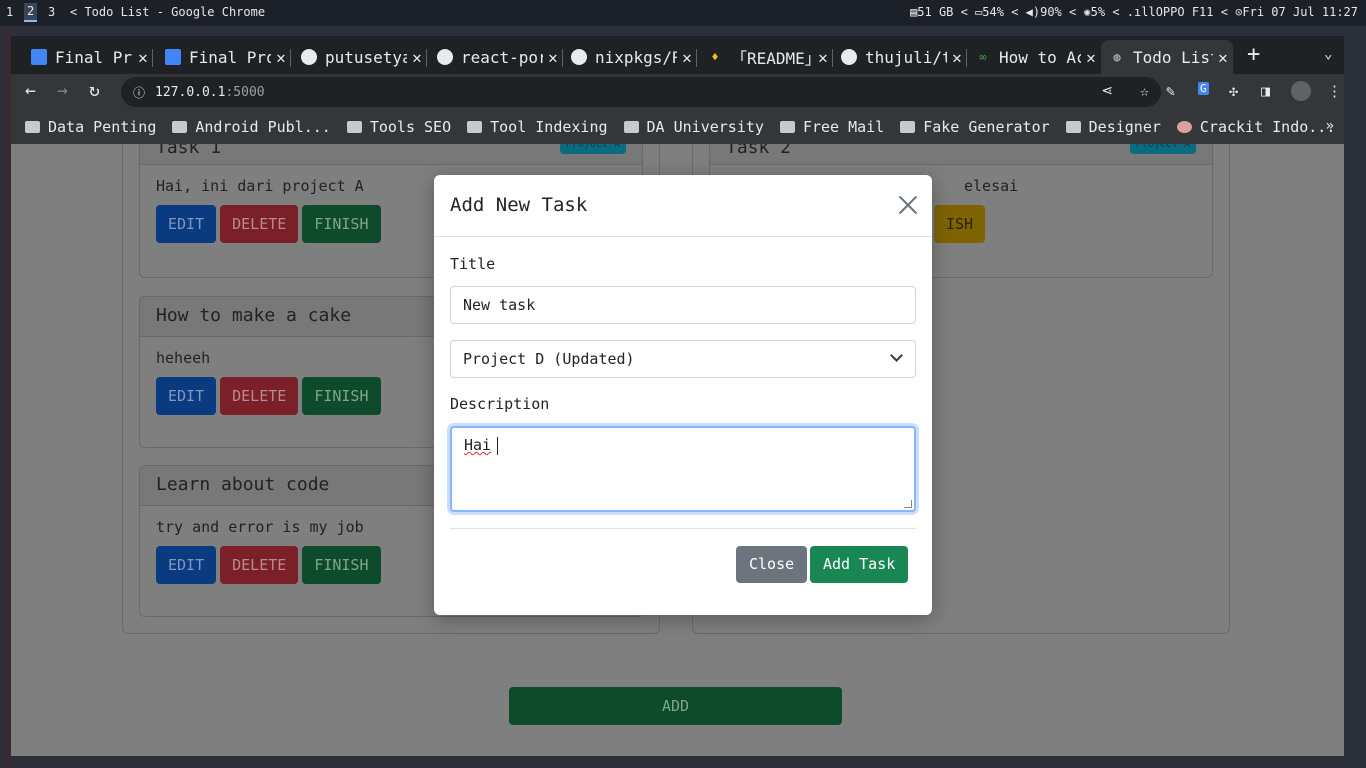 Image resolution: width=1366 pixels, height=768 pixels. What do you see at coordinates (51, 12) in the screenshot?
I see `workspace-3: 3` at bounding box center [51, 12].